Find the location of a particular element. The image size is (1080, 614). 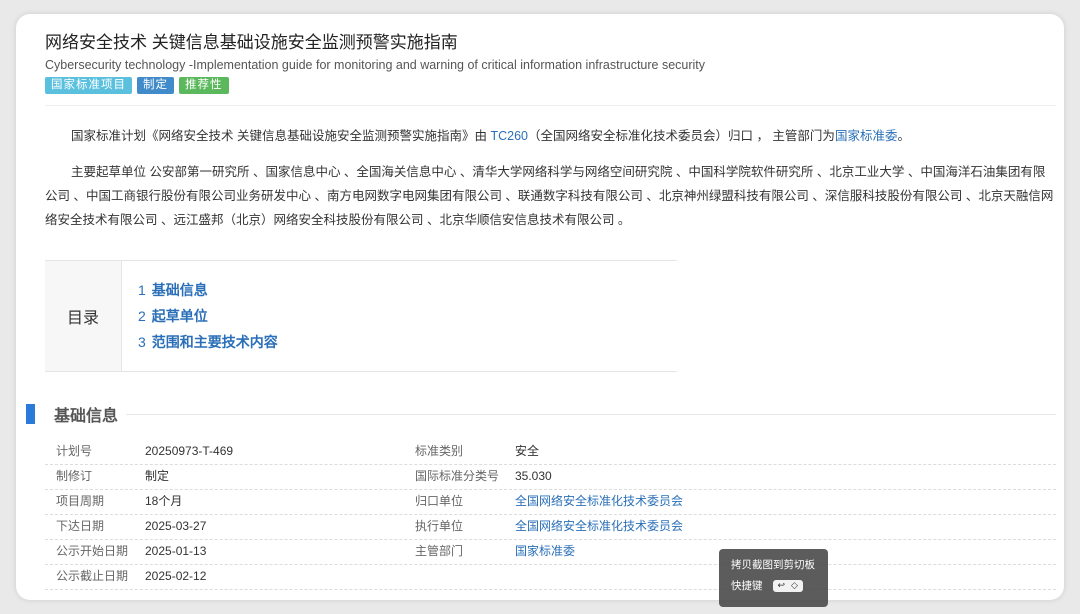

committee-link: 全国网络安全标准化技术委员会 is located at coordinates (785, 502).